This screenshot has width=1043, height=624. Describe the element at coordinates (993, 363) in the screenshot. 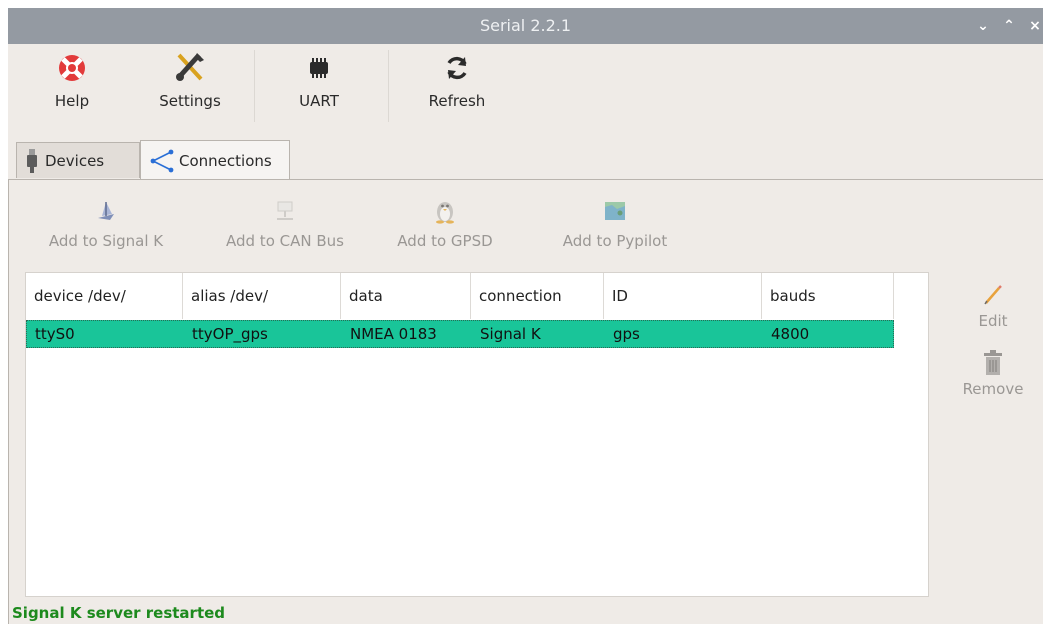

I see `trash-icon` at that location.